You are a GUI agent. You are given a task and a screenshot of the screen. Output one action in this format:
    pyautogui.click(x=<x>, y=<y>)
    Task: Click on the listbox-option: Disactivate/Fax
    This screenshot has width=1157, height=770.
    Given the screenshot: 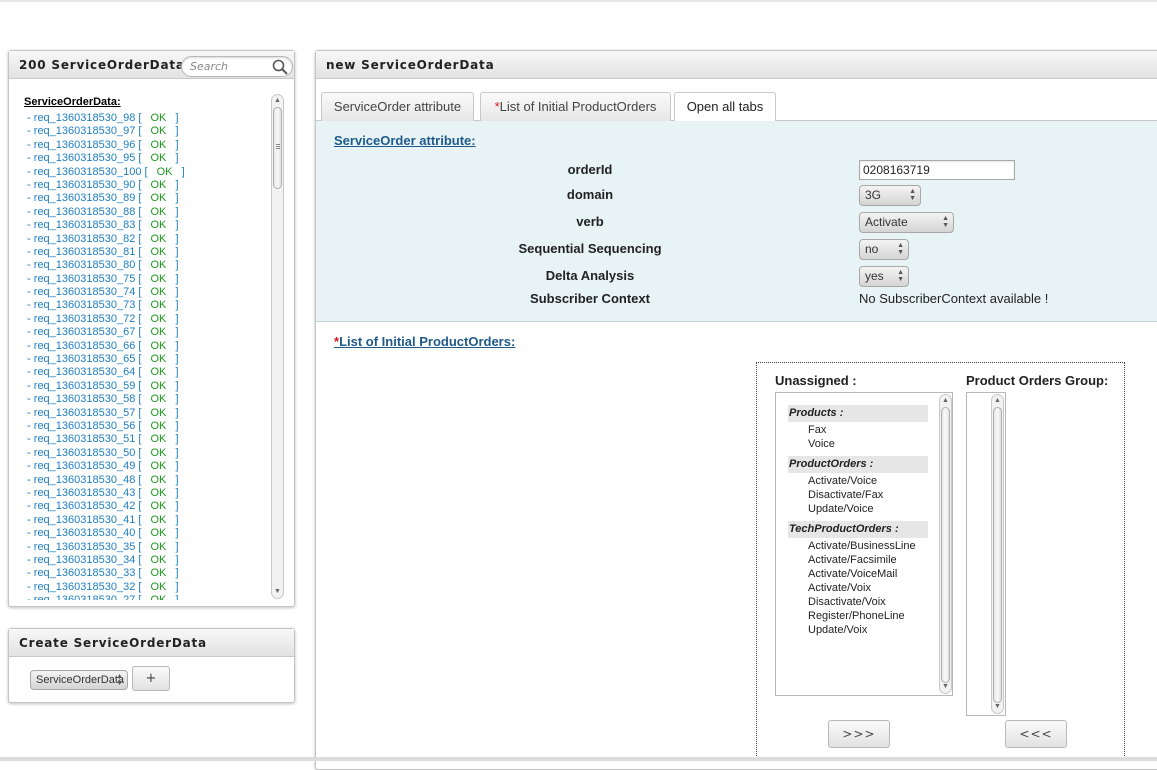 What is the action you would take?
    pyautogui.click(x=845, y=495)
    